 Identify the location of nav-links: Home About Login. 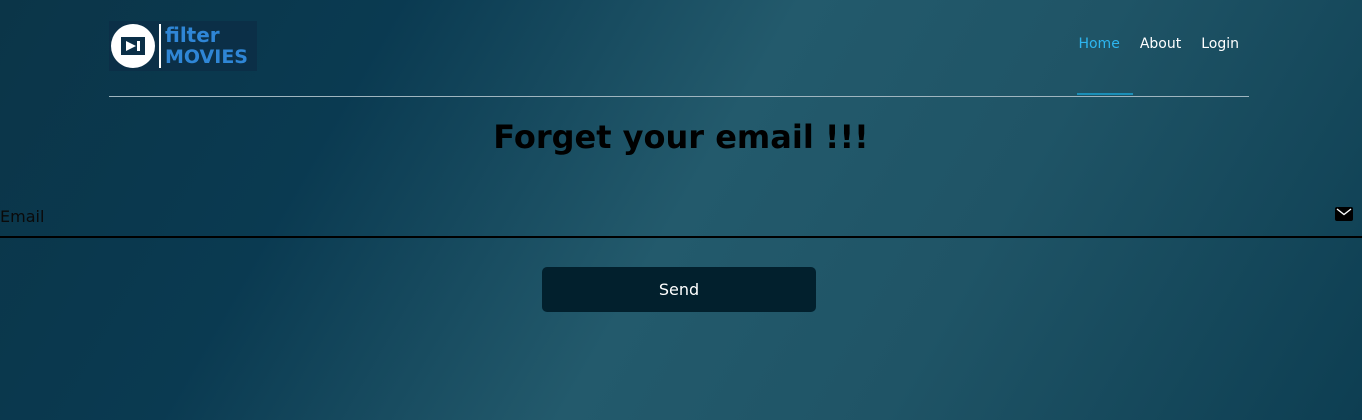
(1158, 44).